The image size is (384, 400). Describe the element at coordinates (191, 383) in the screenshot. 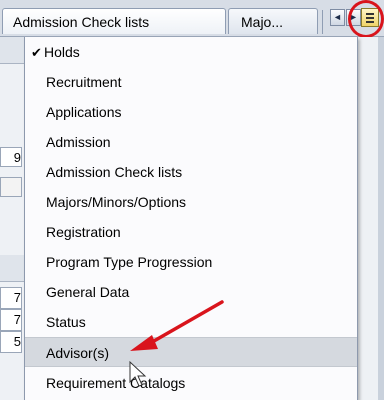

I see `menu-item-requirement-catalogs: Requirement Catalogs` at that location.